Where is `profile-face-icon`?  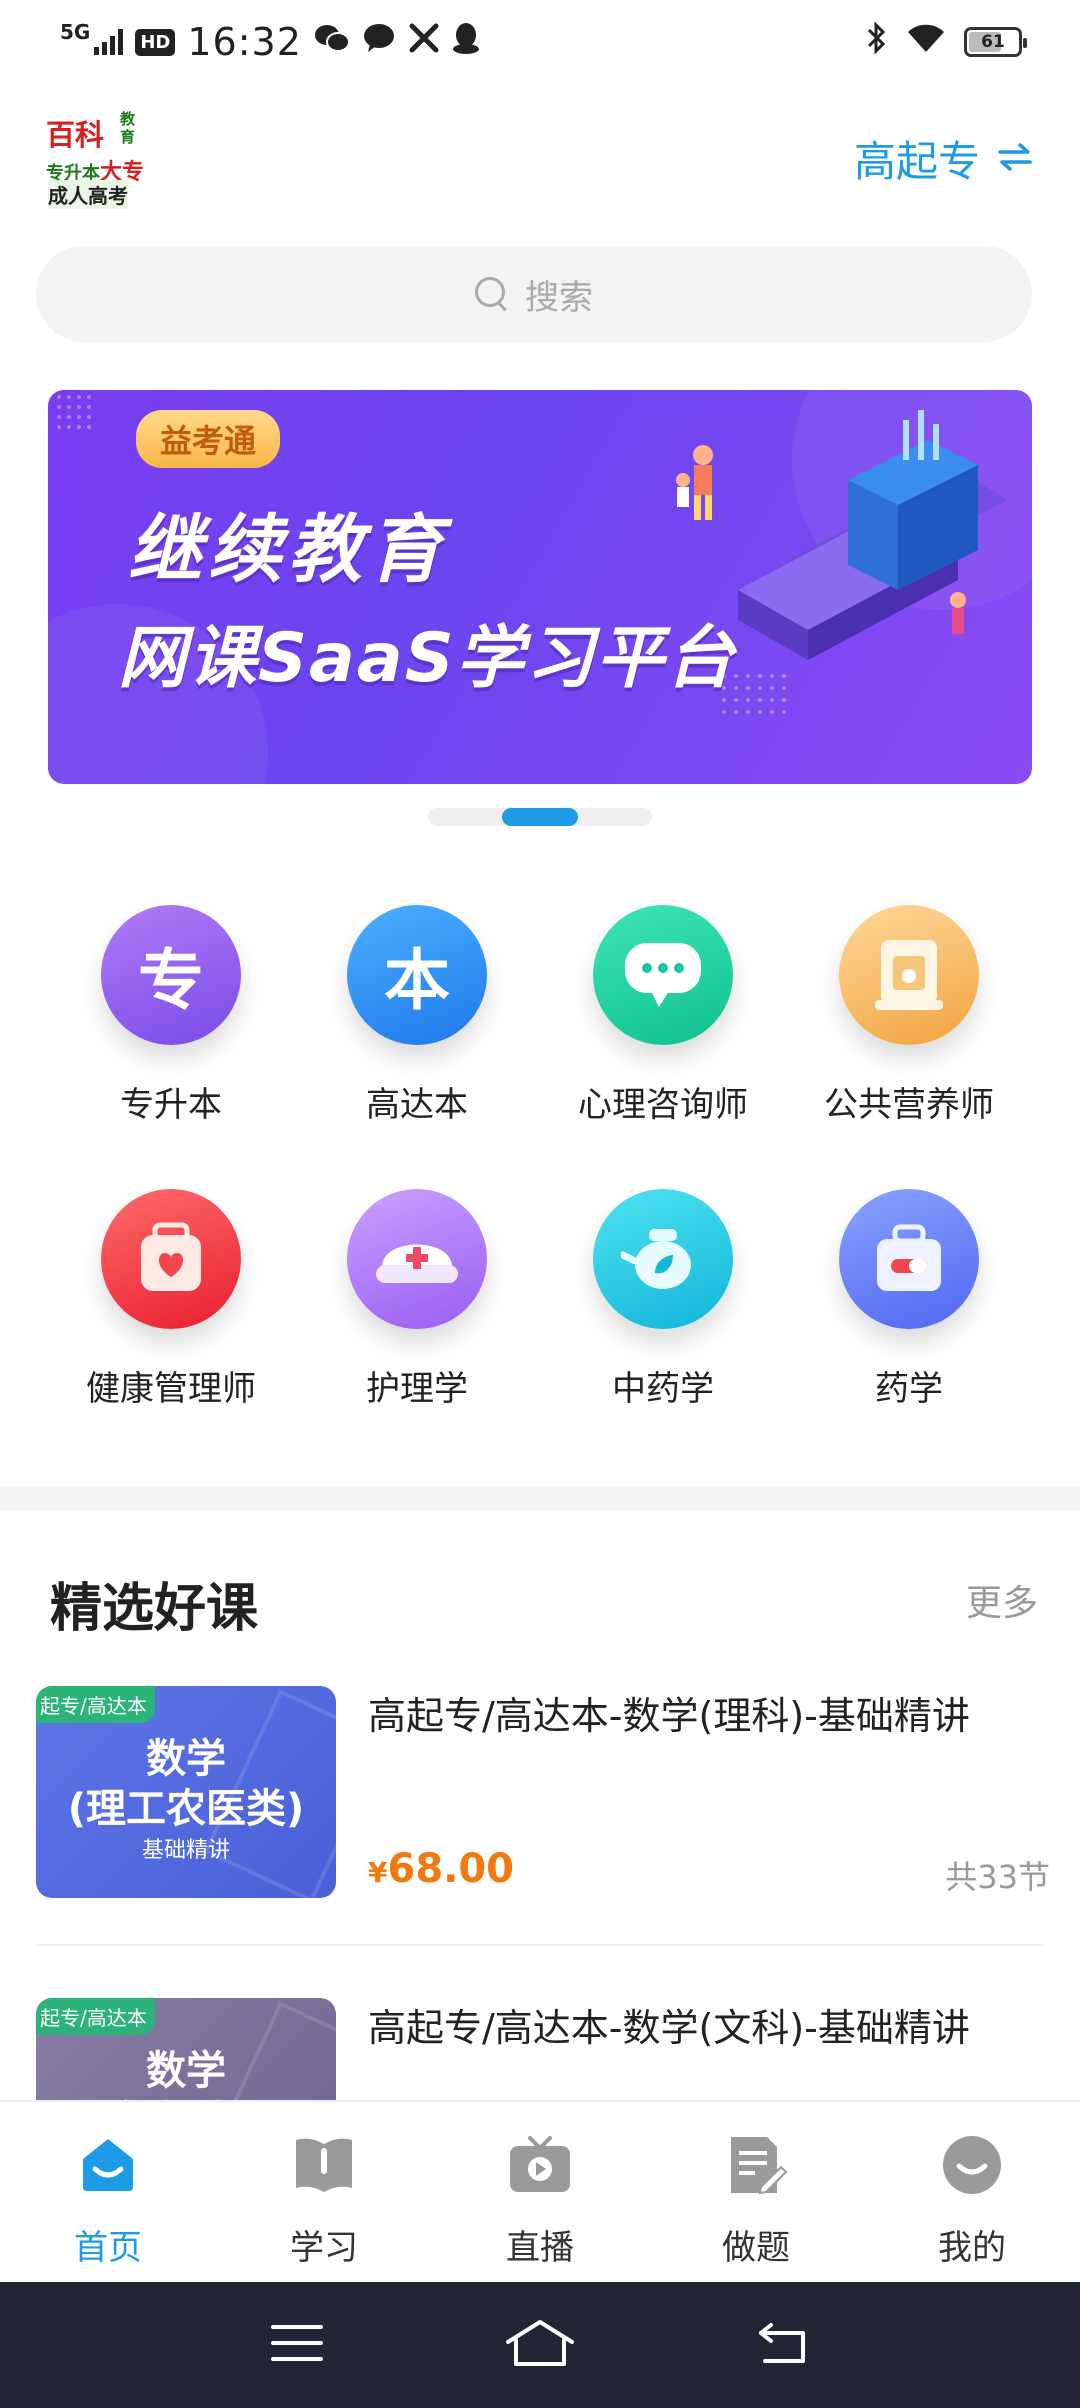
profile-face-icon is located at coordinates (972, 2165).